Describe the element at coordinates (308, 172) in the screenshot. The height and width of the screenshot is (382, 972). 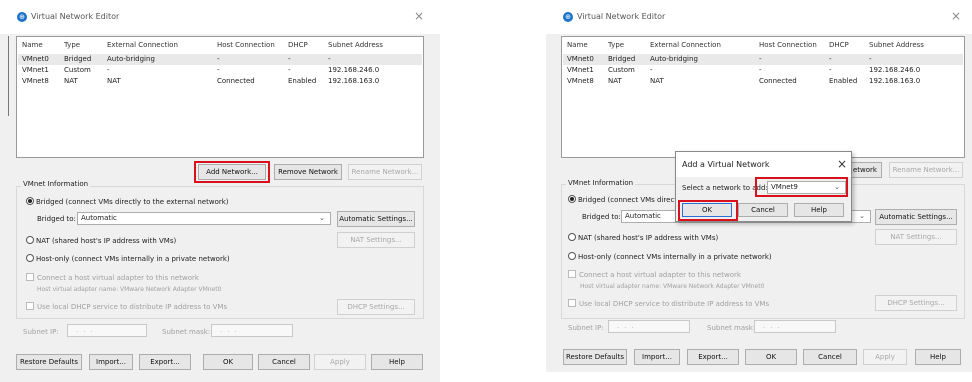
I see `remove-network-button: Remove Network` at that location.